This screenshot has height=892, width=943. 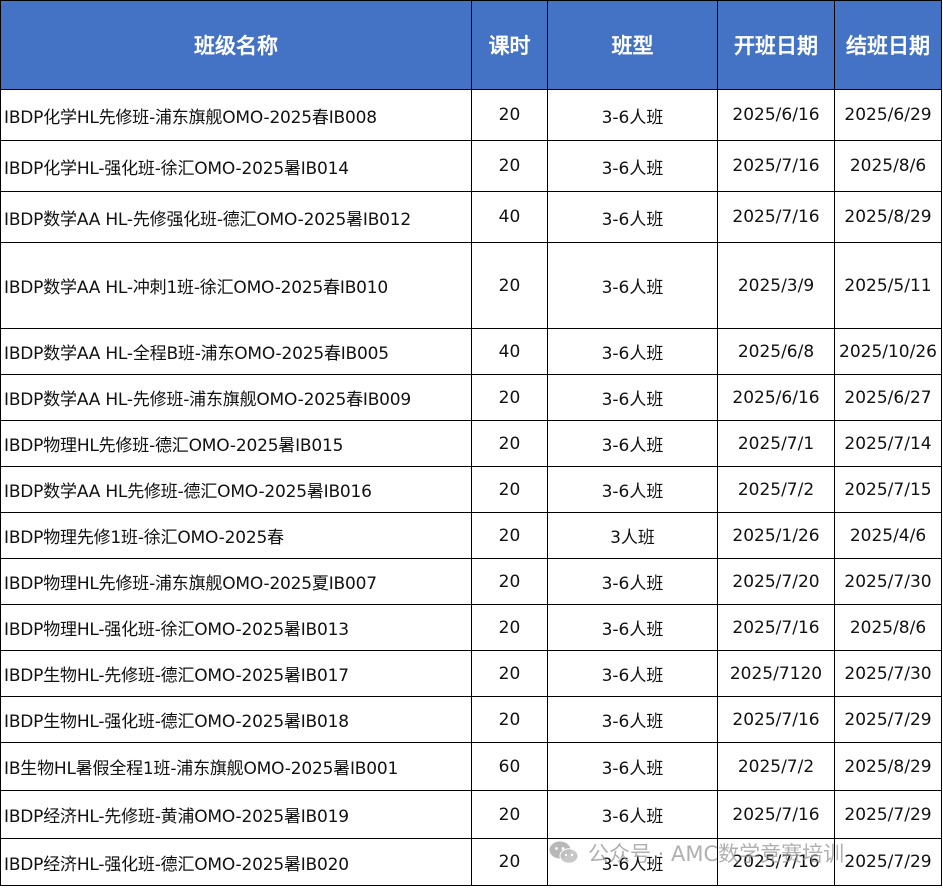 What do you see at coordinates (509, 45) in the screenshot?
I see `header-hours: 课时` at bounding box center [509, 45].